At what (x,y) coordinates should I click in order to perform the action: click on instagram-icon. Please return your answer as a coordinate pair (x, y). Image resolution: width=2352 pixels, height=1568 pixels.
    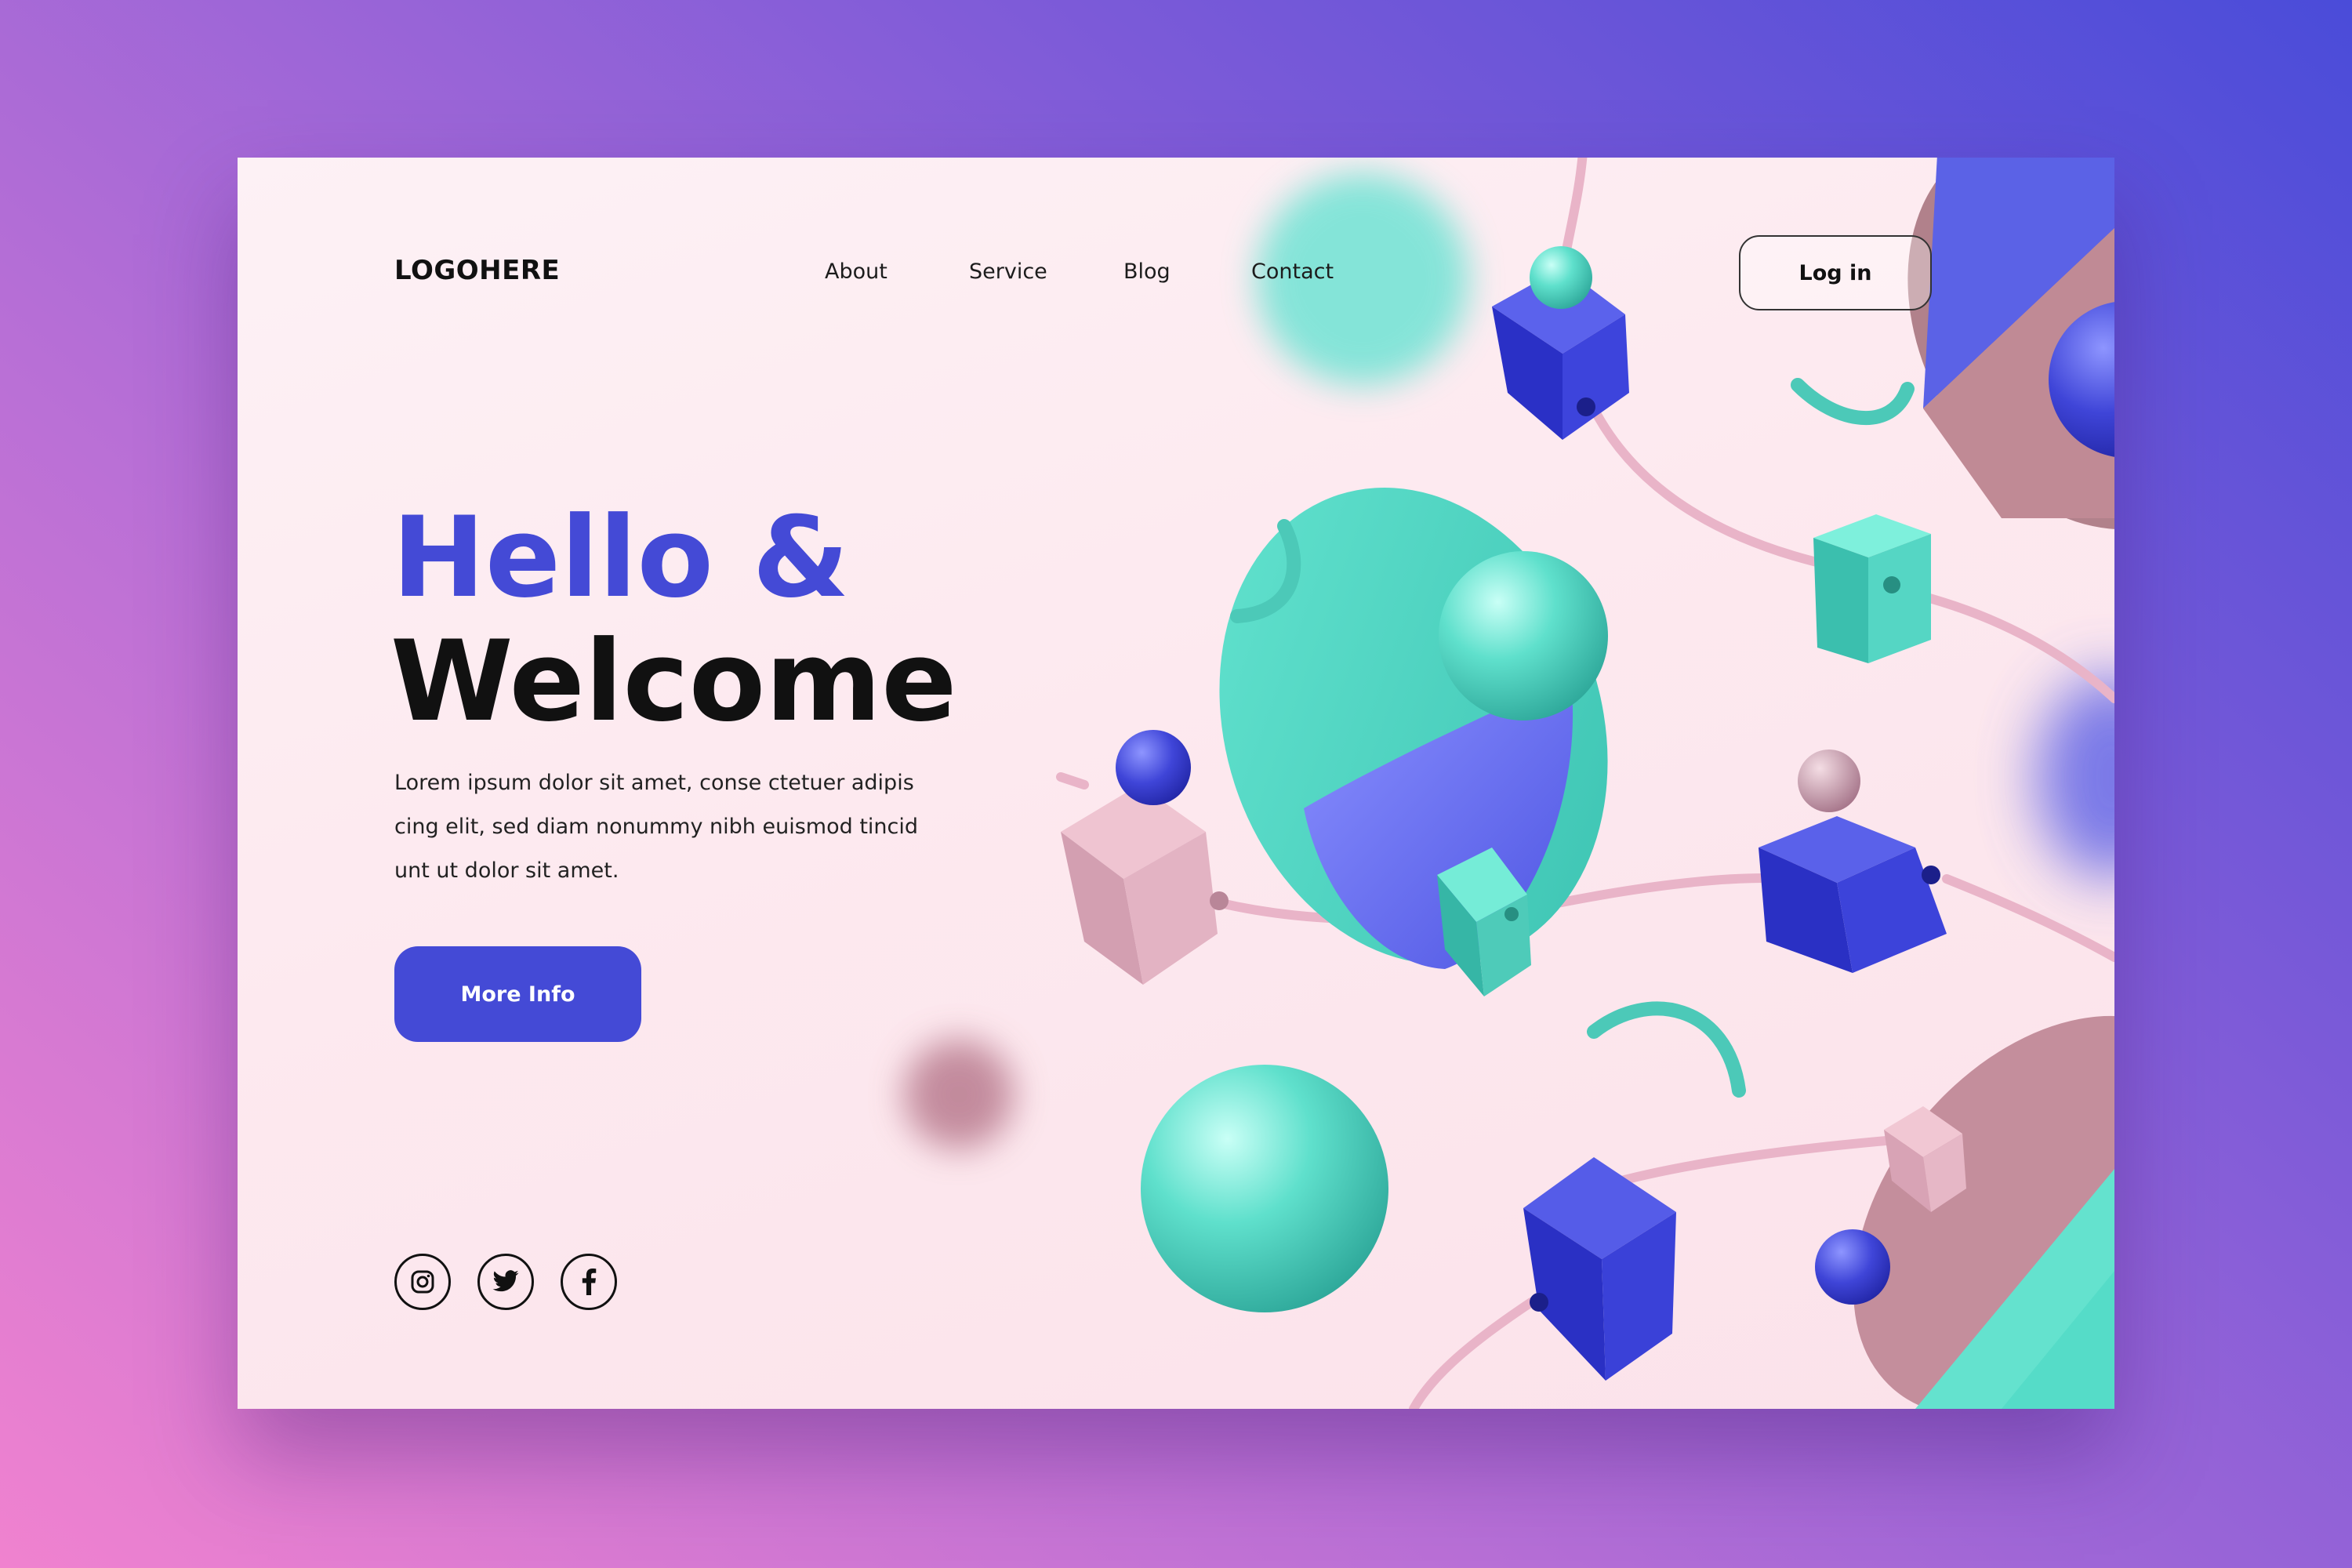
    Looking at the image, I should click on (422, 1282).